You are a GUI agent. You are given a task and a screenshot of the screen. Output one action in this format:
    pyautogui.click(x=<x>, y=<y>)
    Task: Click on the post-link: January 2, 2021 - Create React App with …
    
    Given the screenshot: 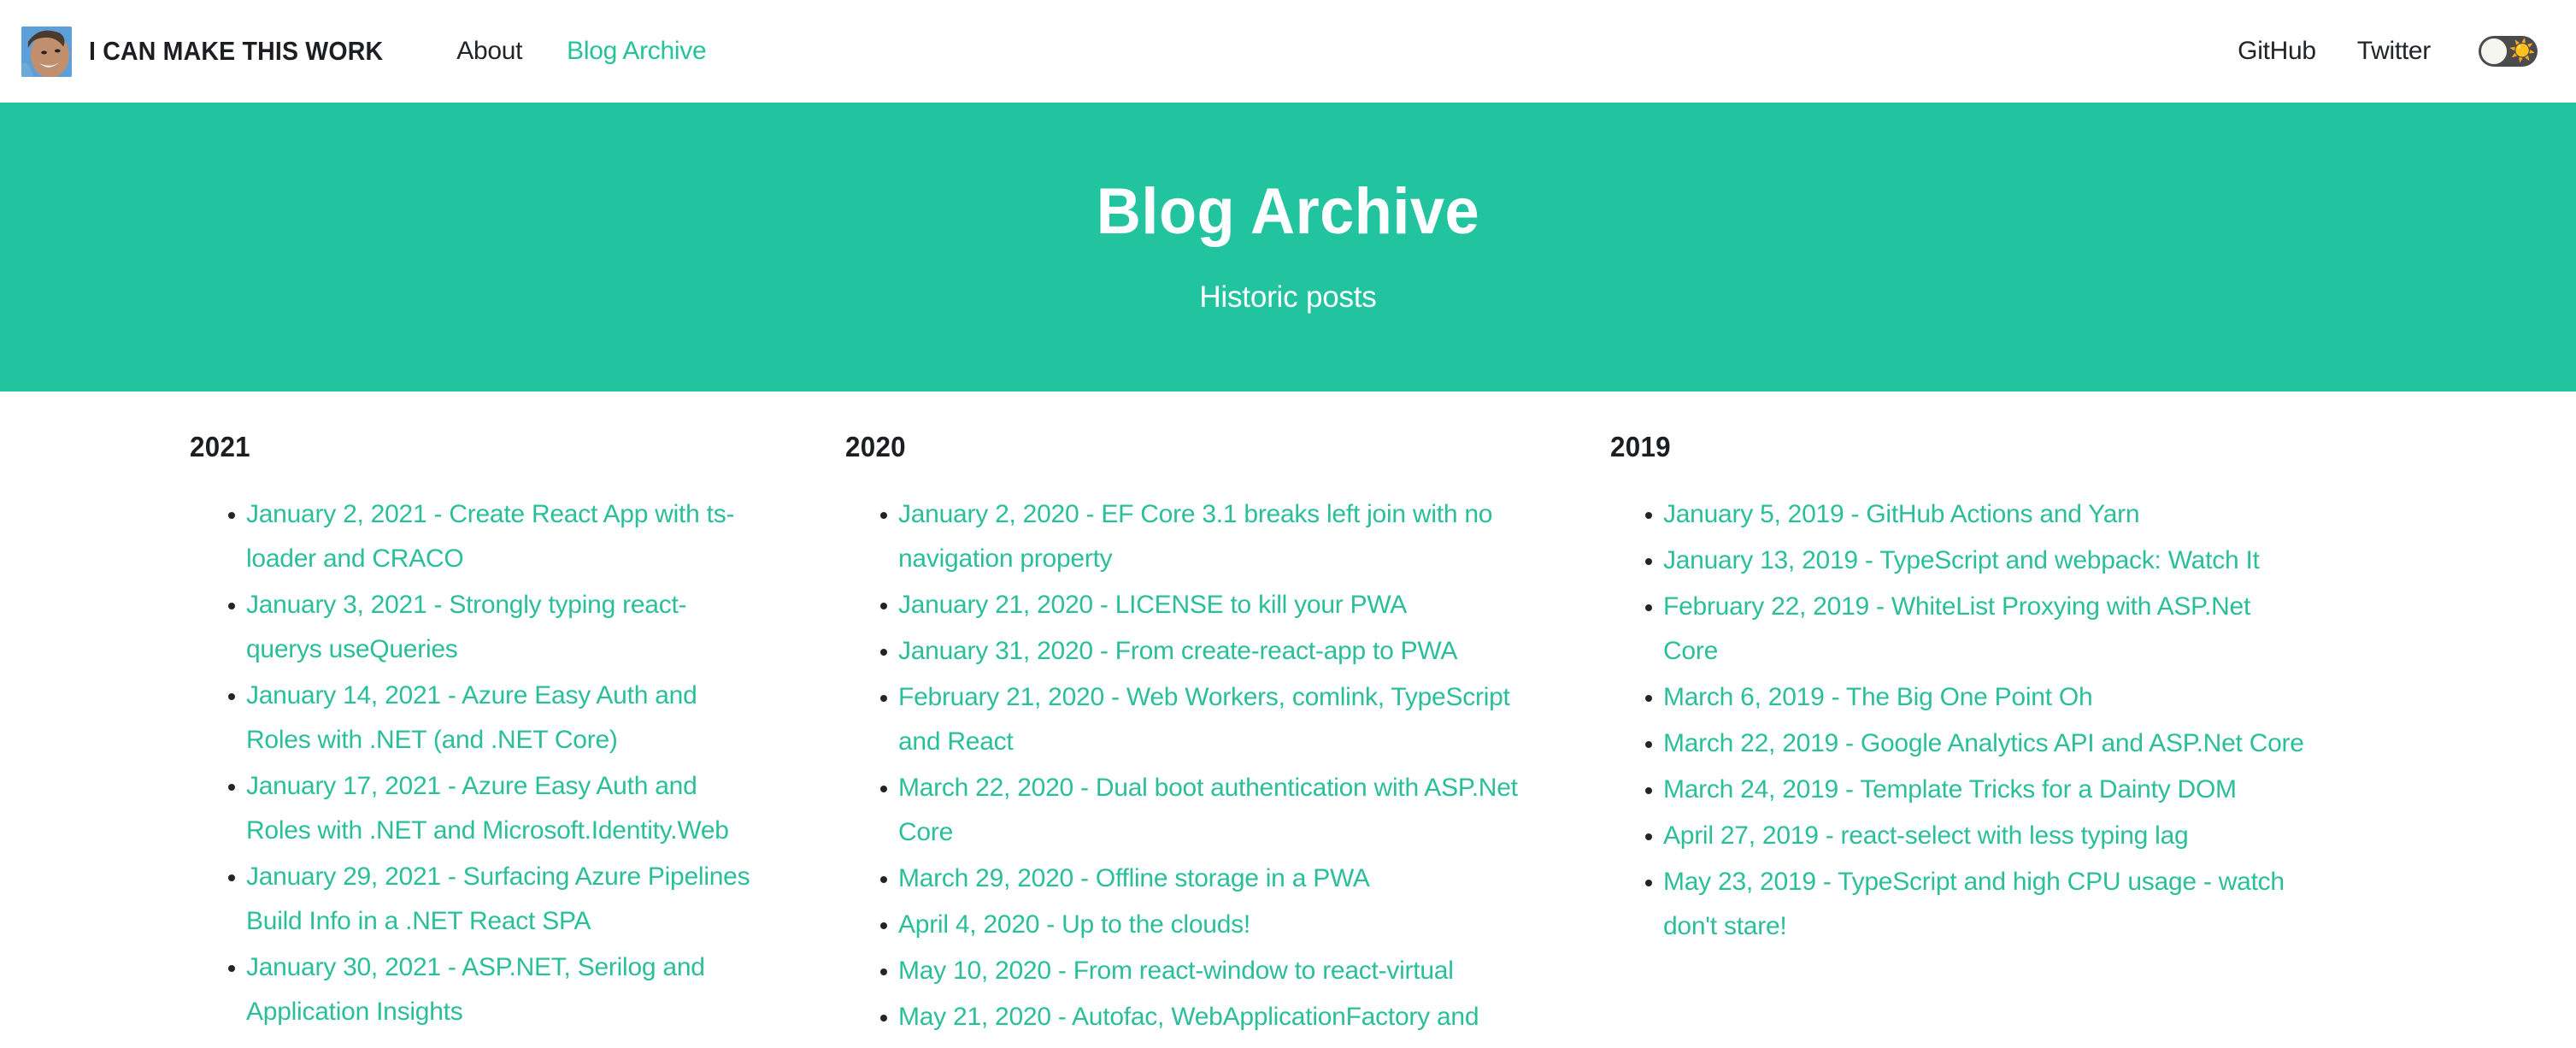 What is the action you would take?
    pyautogui.click(x=503, y=536)
    